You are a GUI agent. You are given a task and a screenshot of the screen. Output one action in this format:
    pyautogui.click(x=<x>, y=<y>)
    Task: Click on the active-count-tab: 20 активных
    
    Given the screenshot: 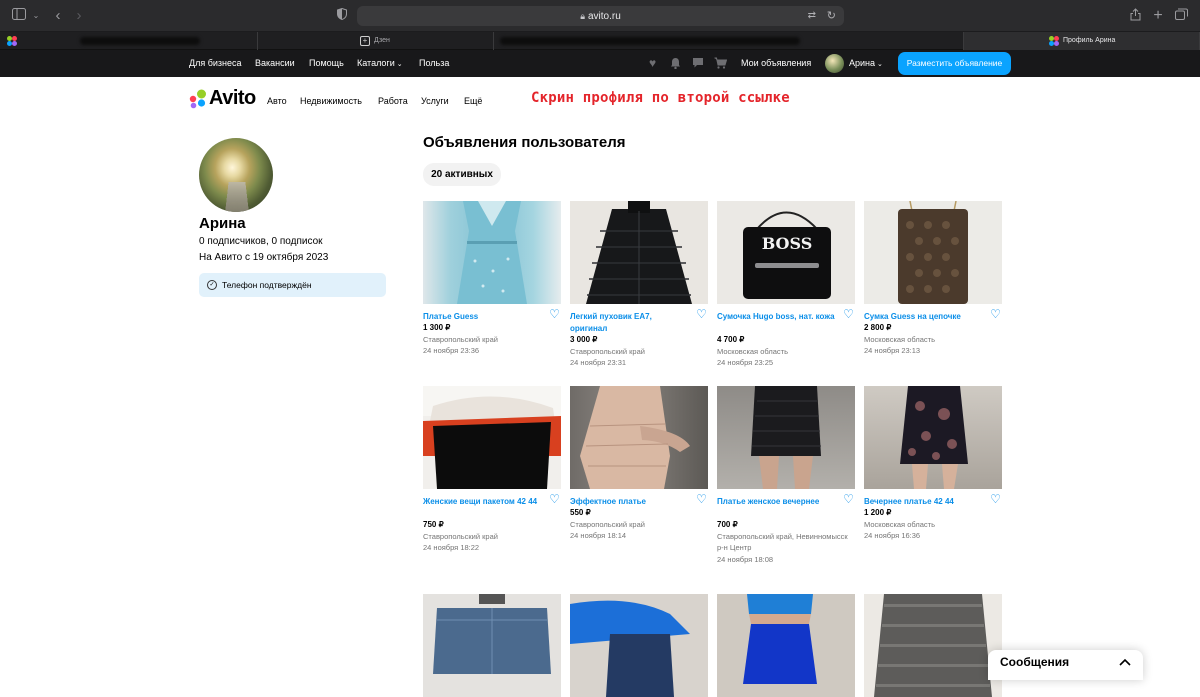 What is the action you would take?
    pyautogui.click(x=462, y=174)
    